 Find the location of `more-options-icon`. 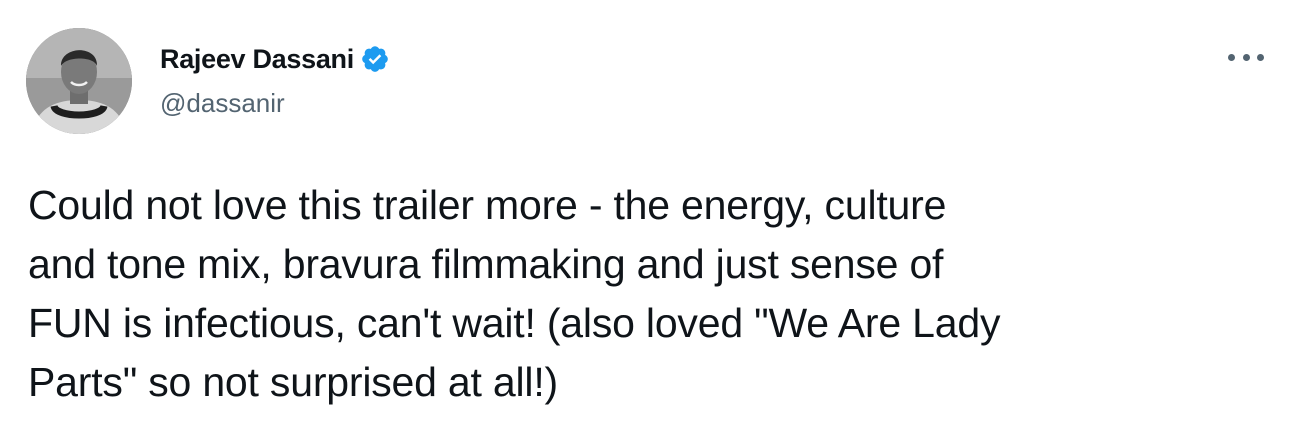

more-options-icon is located at coordinates (1246, 57).